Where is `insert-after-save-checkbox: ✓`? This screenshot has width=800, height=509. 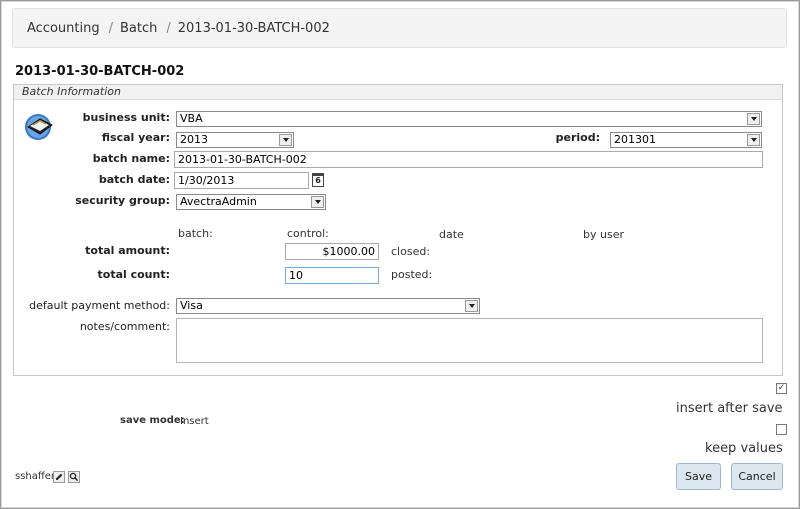
insert-after-save-checkbox: ✓ is located at coordinates (781, 388).